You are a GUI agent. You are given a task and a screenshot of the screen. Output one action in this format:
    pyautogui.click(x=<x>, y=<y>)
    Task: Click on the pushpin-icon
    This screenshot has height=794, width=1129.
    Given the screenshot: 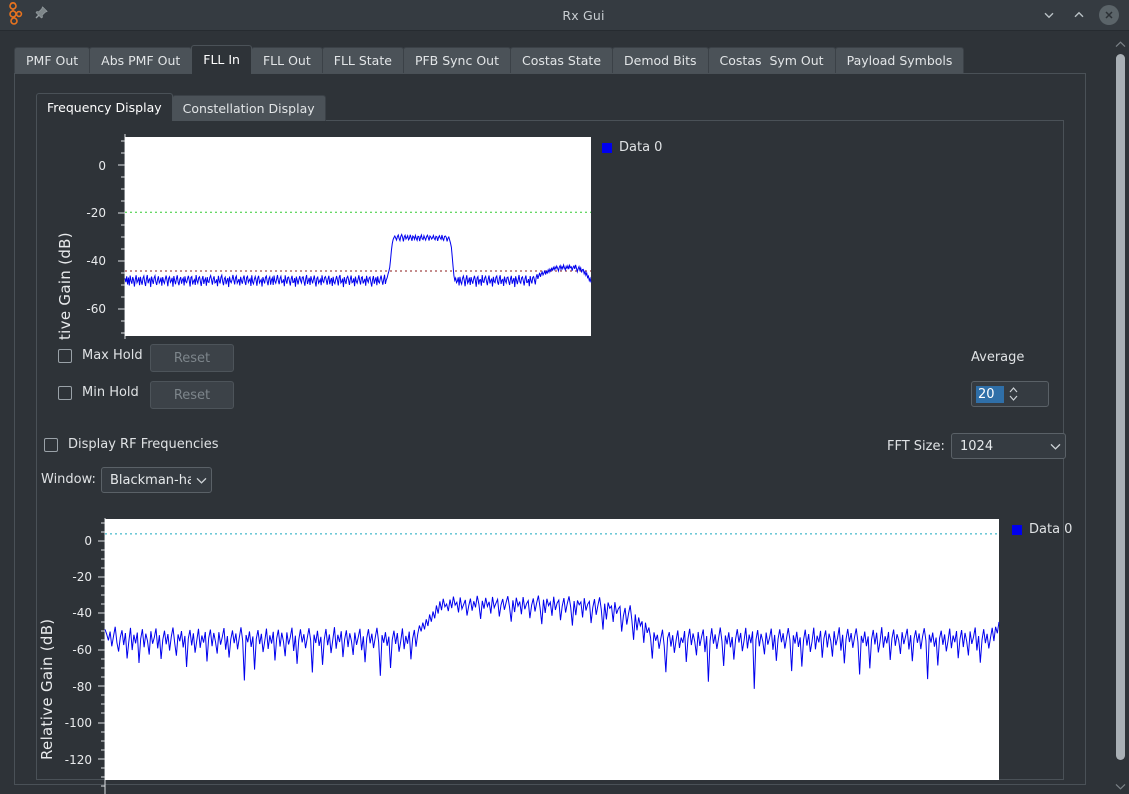 What is the action you would take?
    pyautogui.click(x=41, y=15)
    